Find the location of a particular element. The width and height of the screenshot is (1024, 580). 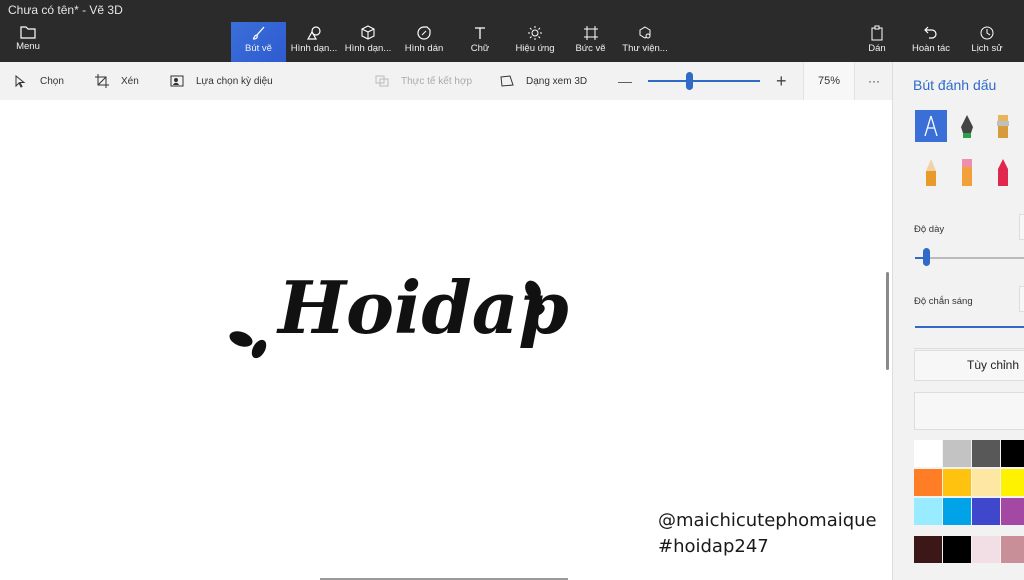

thickness-slider-track is located at coordinates (969, 258).